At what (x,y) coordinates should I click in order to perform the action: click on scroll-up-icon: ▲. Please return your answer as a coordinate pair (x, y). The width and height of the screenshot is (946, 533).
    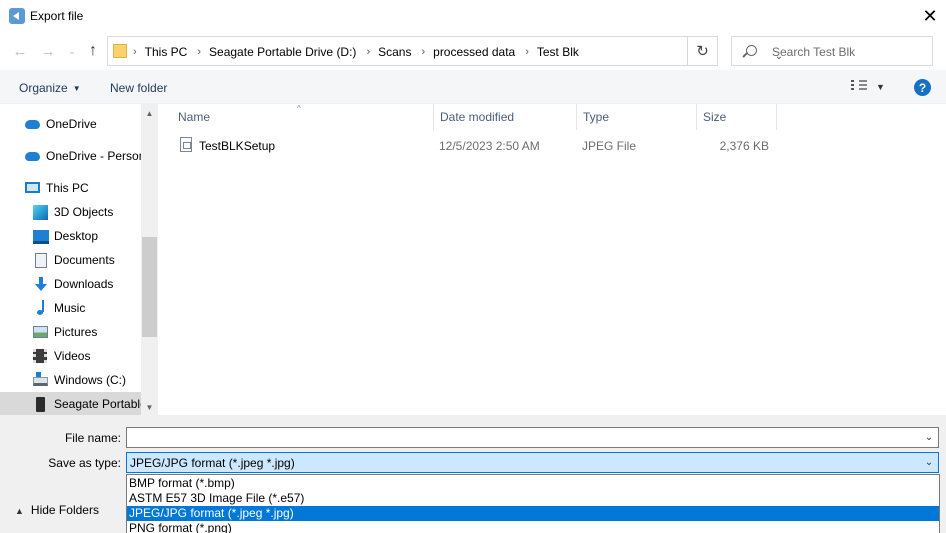
    Looking at the image, I should click on (149, 113).